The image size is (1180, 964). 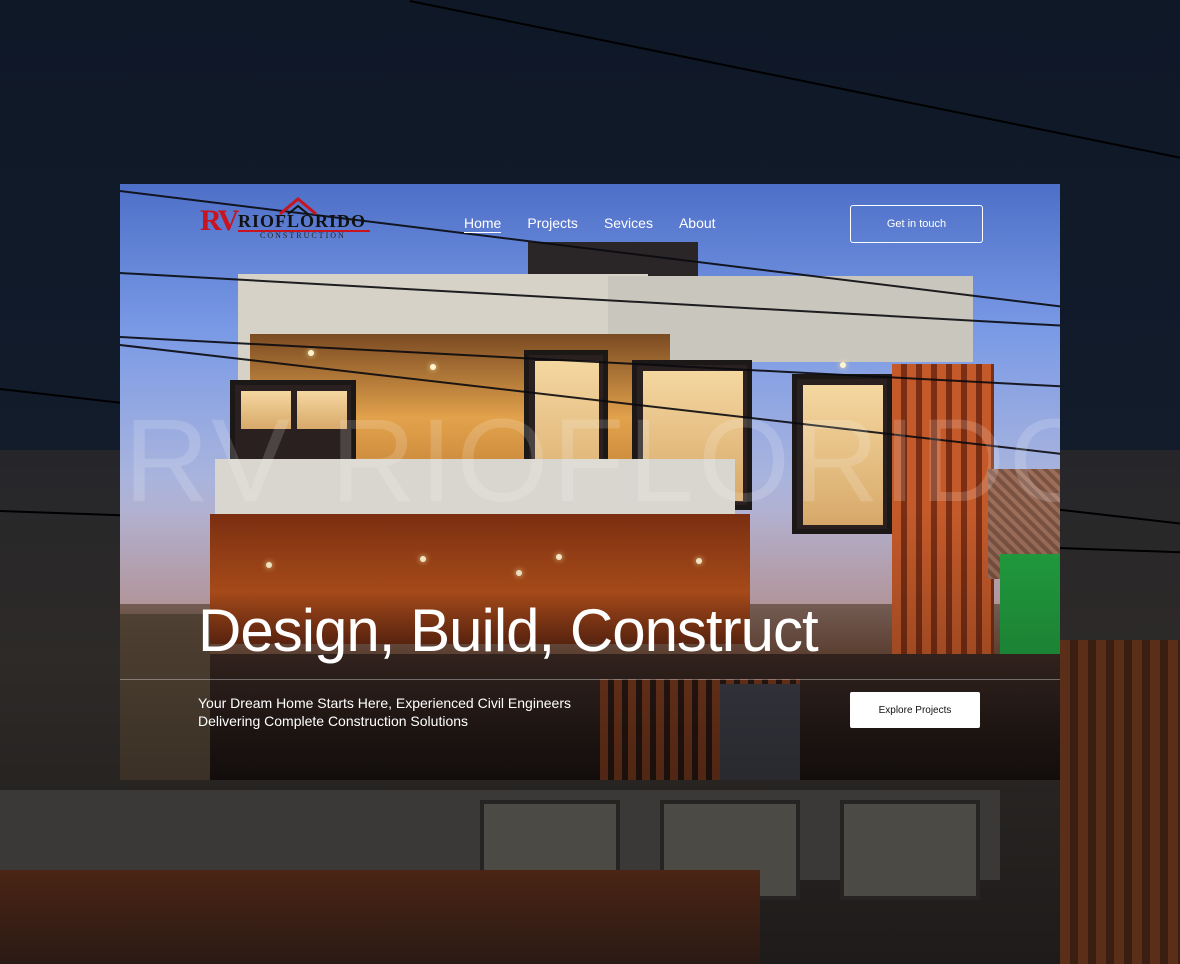 What do you see at coordinates (910, 850) in the screenshot?
I see `background-window` at bounding box center [910, 850].